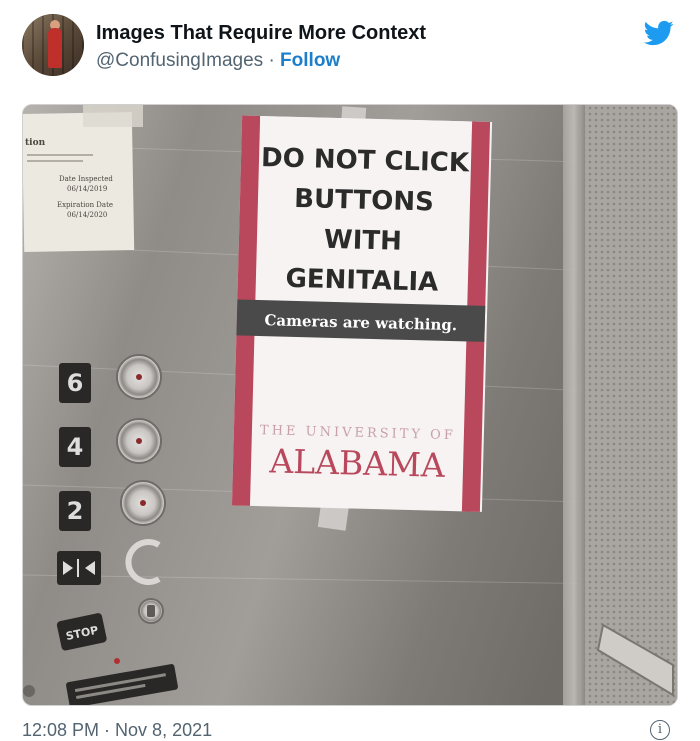 This screenshot has width=700, height=741. What do you see at coordinates (659, 33) in the screenshot?
I see `twitter-bird-icon` at bounding box center [659, 33].